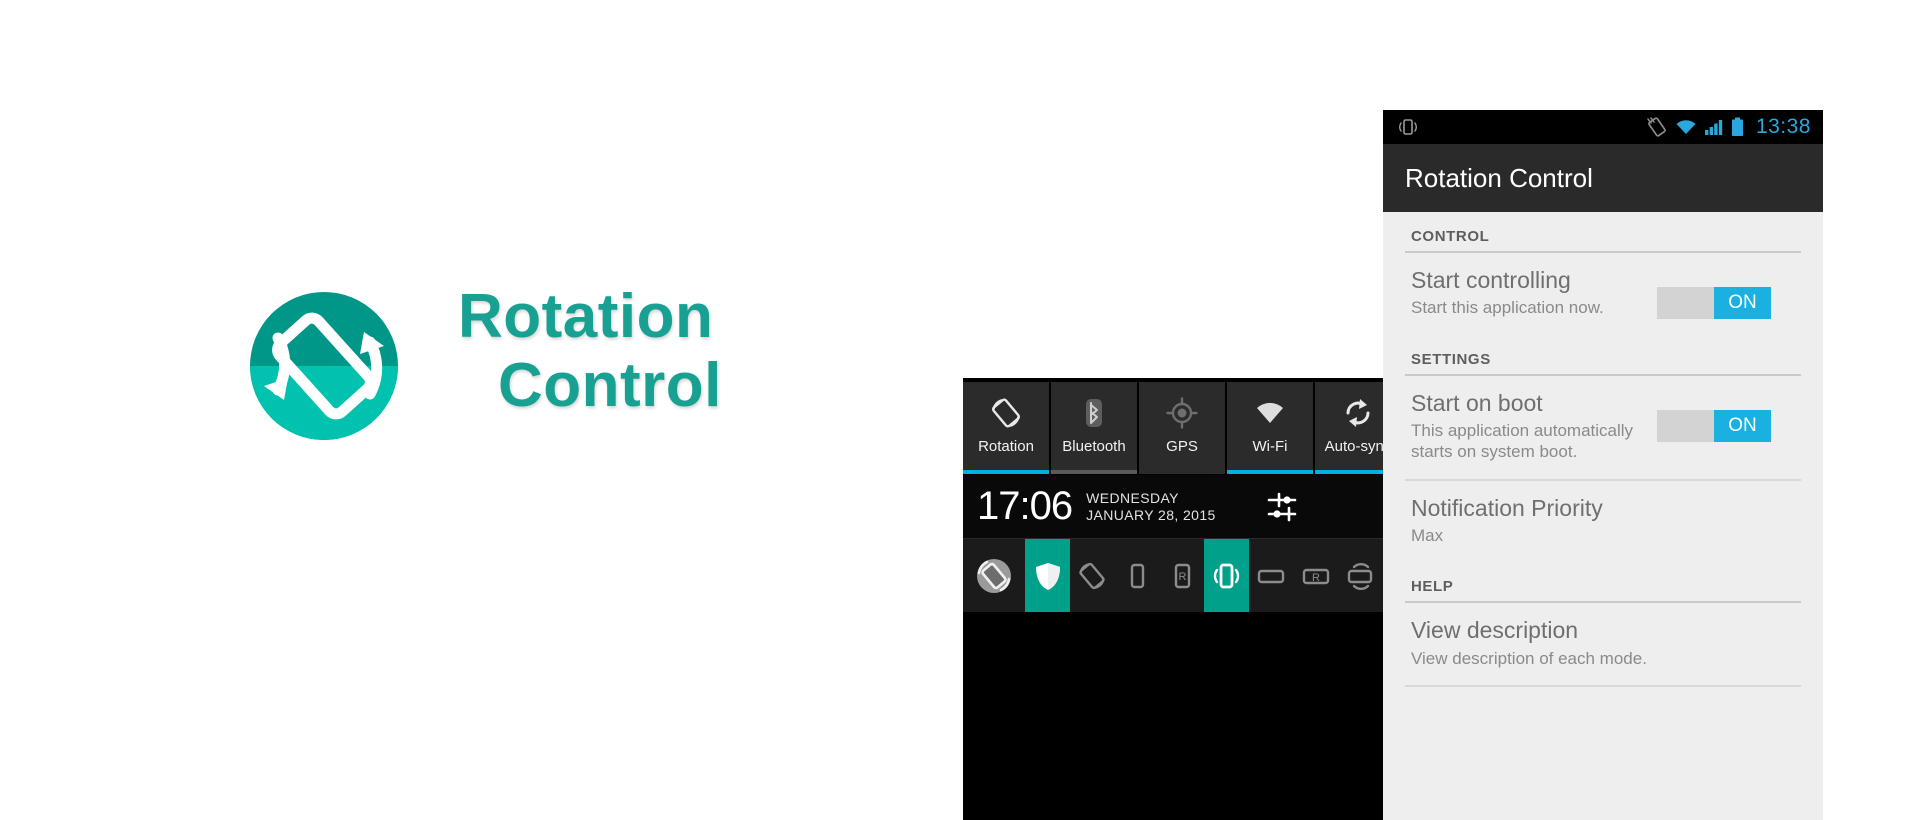 Image resolution: width=1920 pixels, height=820 pixels. I want to click on quick-tile-autosync-indicator, so click(1349, 472).